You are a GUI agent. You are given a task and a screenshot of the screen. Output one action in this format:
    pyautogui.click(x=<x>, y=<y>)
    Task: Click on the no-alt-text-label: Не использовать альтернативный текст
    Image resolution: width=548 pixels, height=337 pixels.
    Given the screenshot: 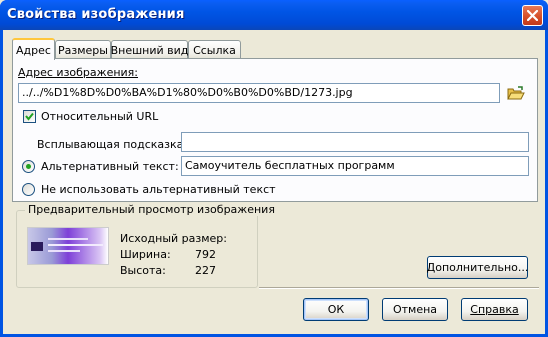 What is the action you would take?
    pyautogui.click(x=158, y=189)
    